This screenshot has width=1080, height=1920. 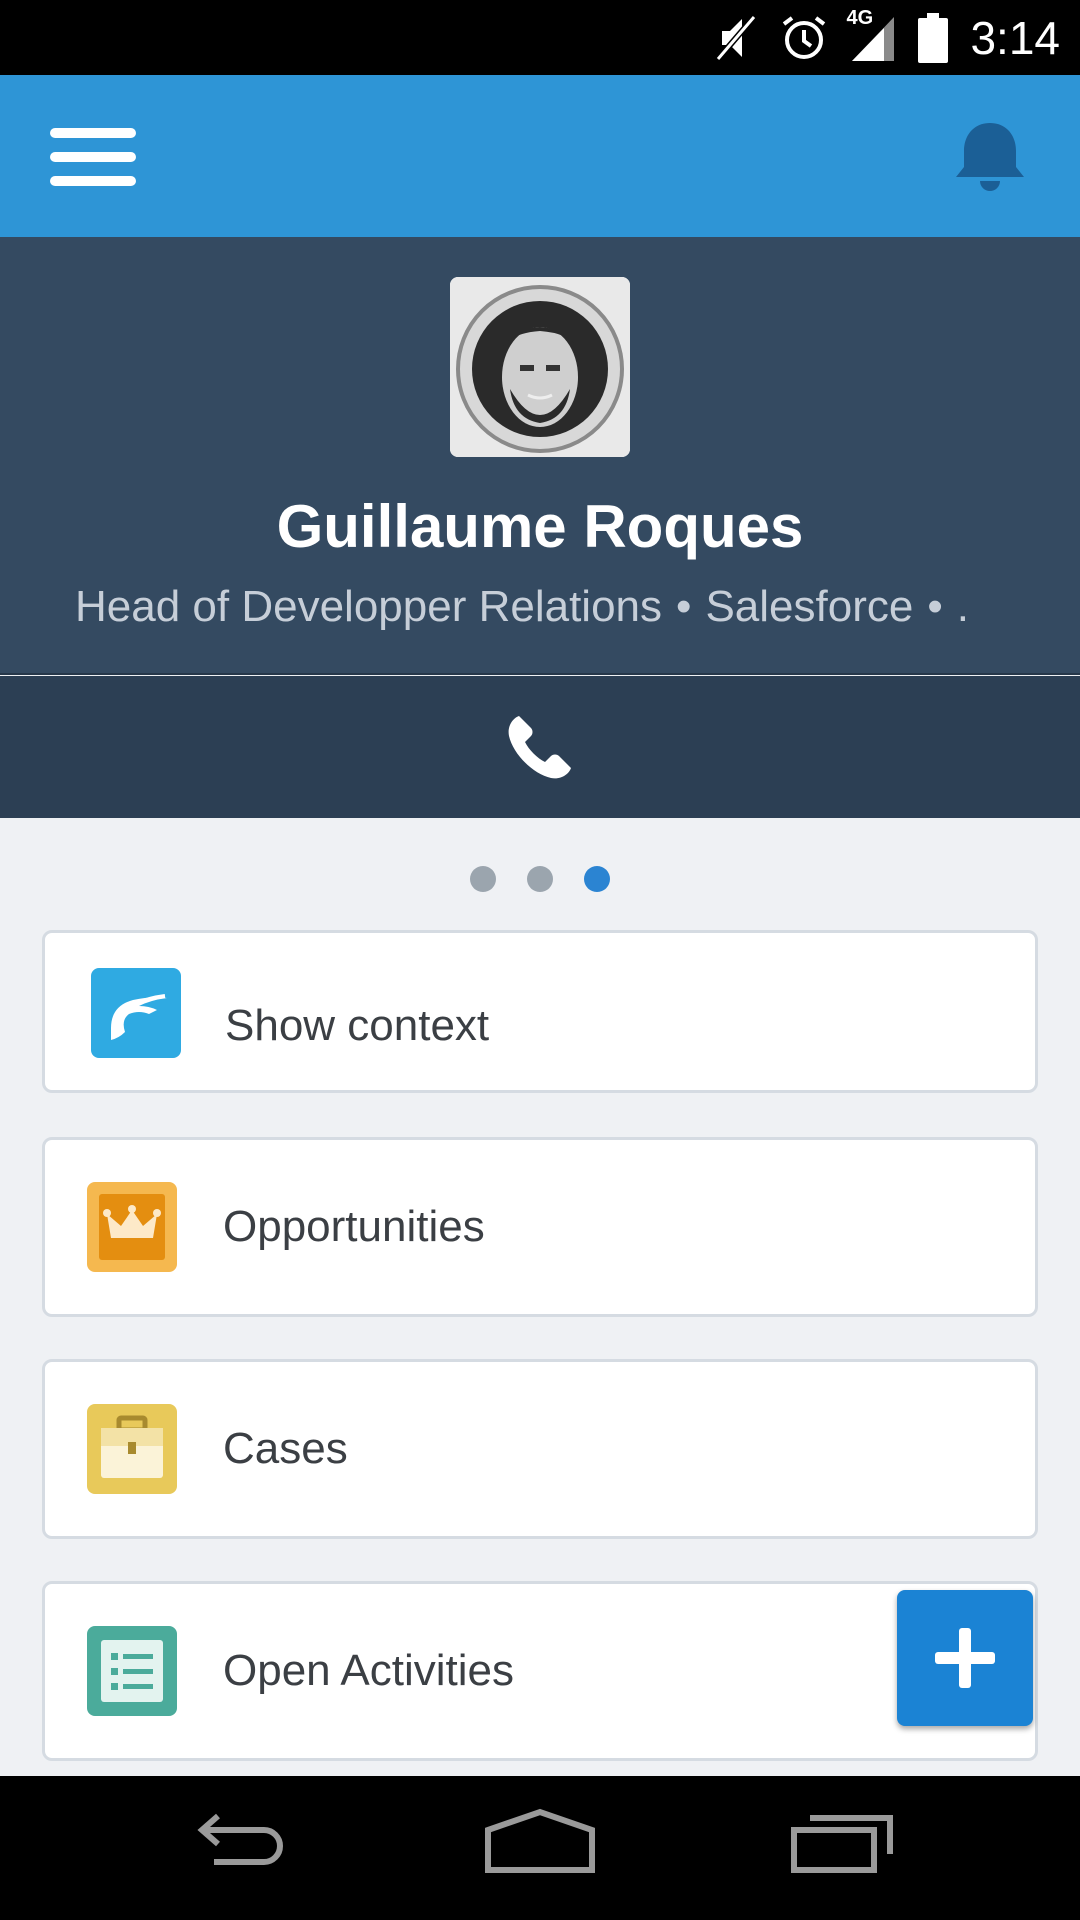 I want to click on network-type: 4G, so click(x=860, y=17).